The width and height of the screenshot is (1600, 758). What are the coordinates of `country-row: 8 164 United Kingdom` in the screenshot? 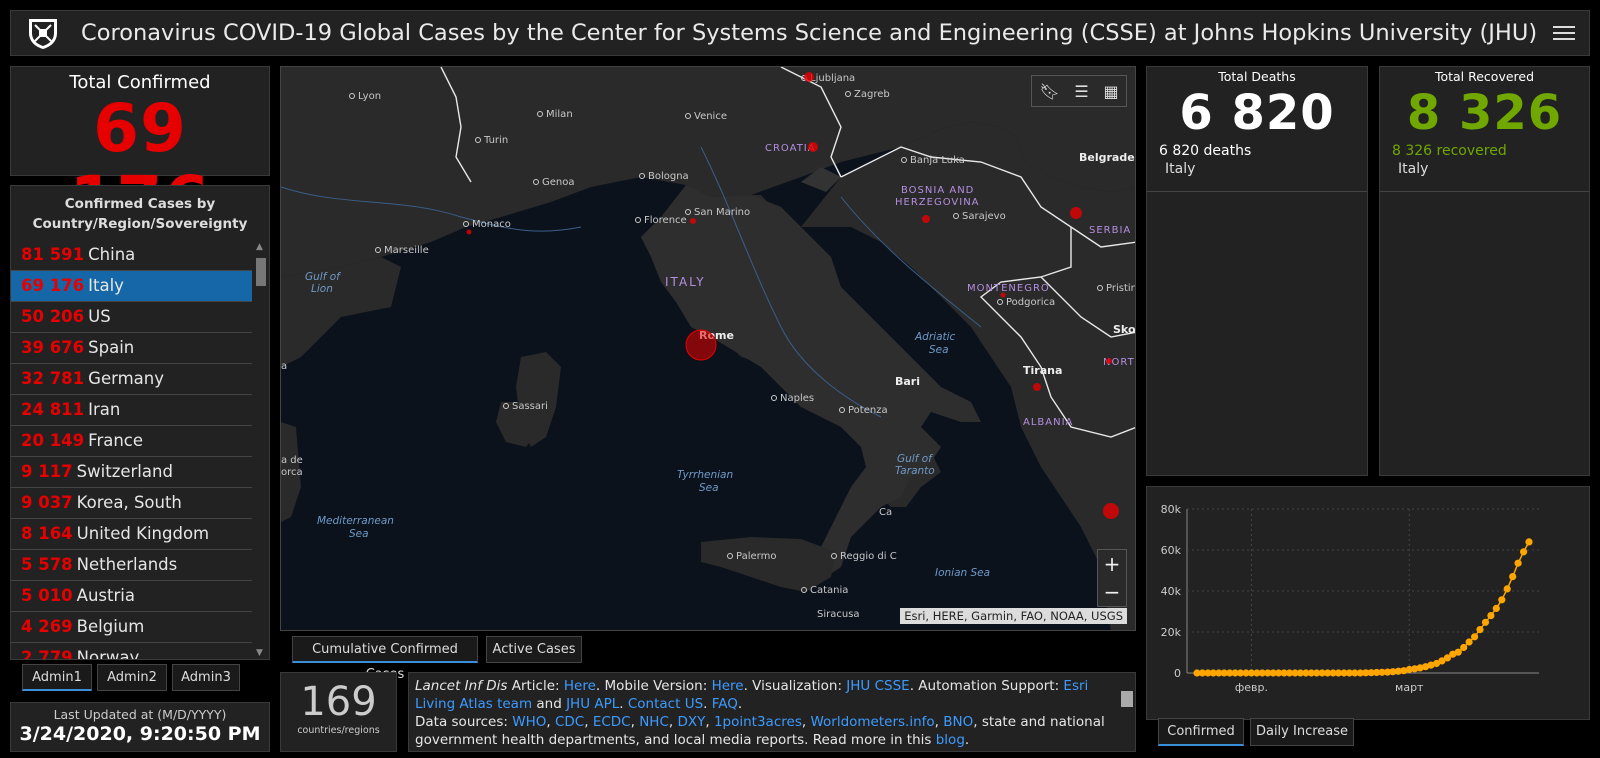 It's located at (131, 534).